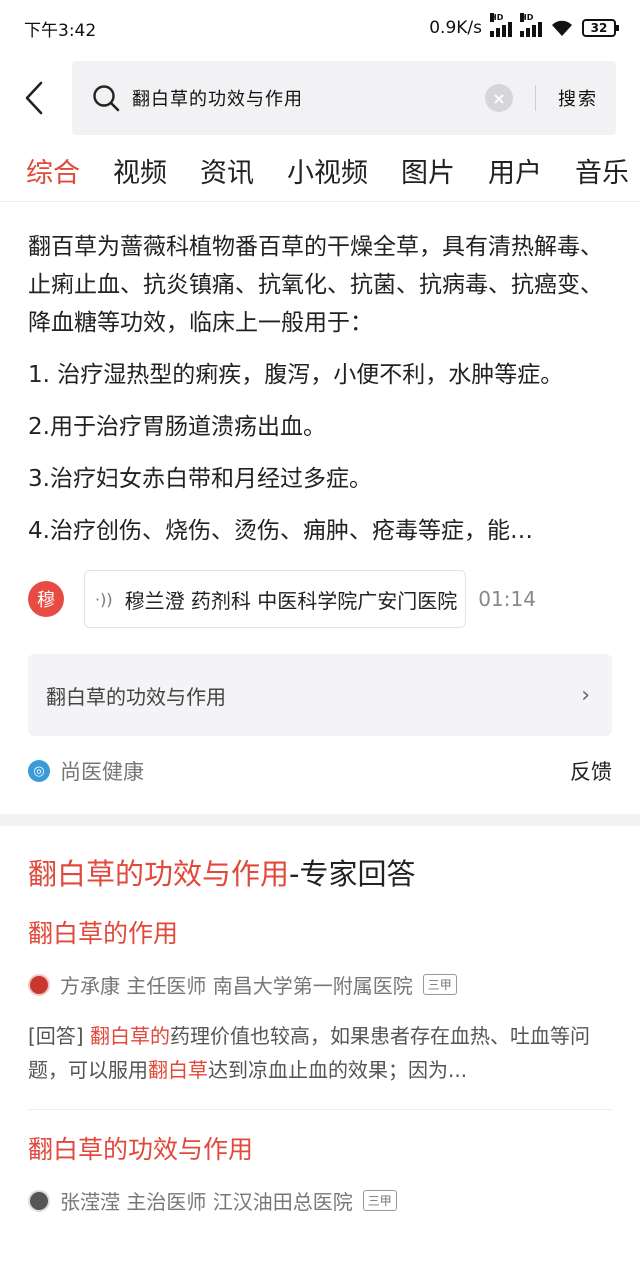  I want to click on doctor-info: 张滢滢 主治医师 江汉油田总医院, so click(206, 1202).